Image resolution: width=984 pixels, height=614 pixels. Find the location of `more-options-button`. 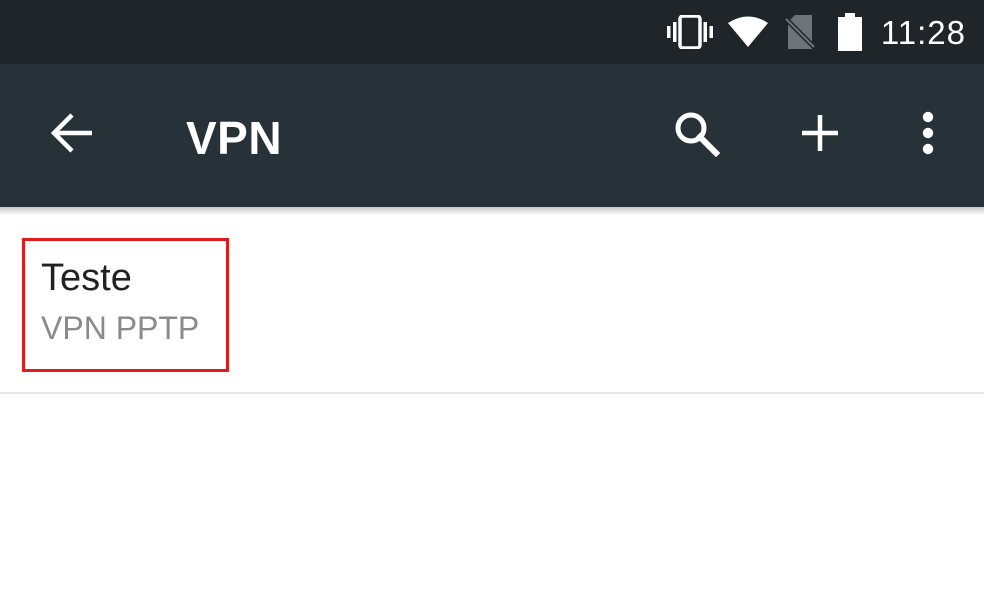

more-options-button is located at coordinates (928, 135).